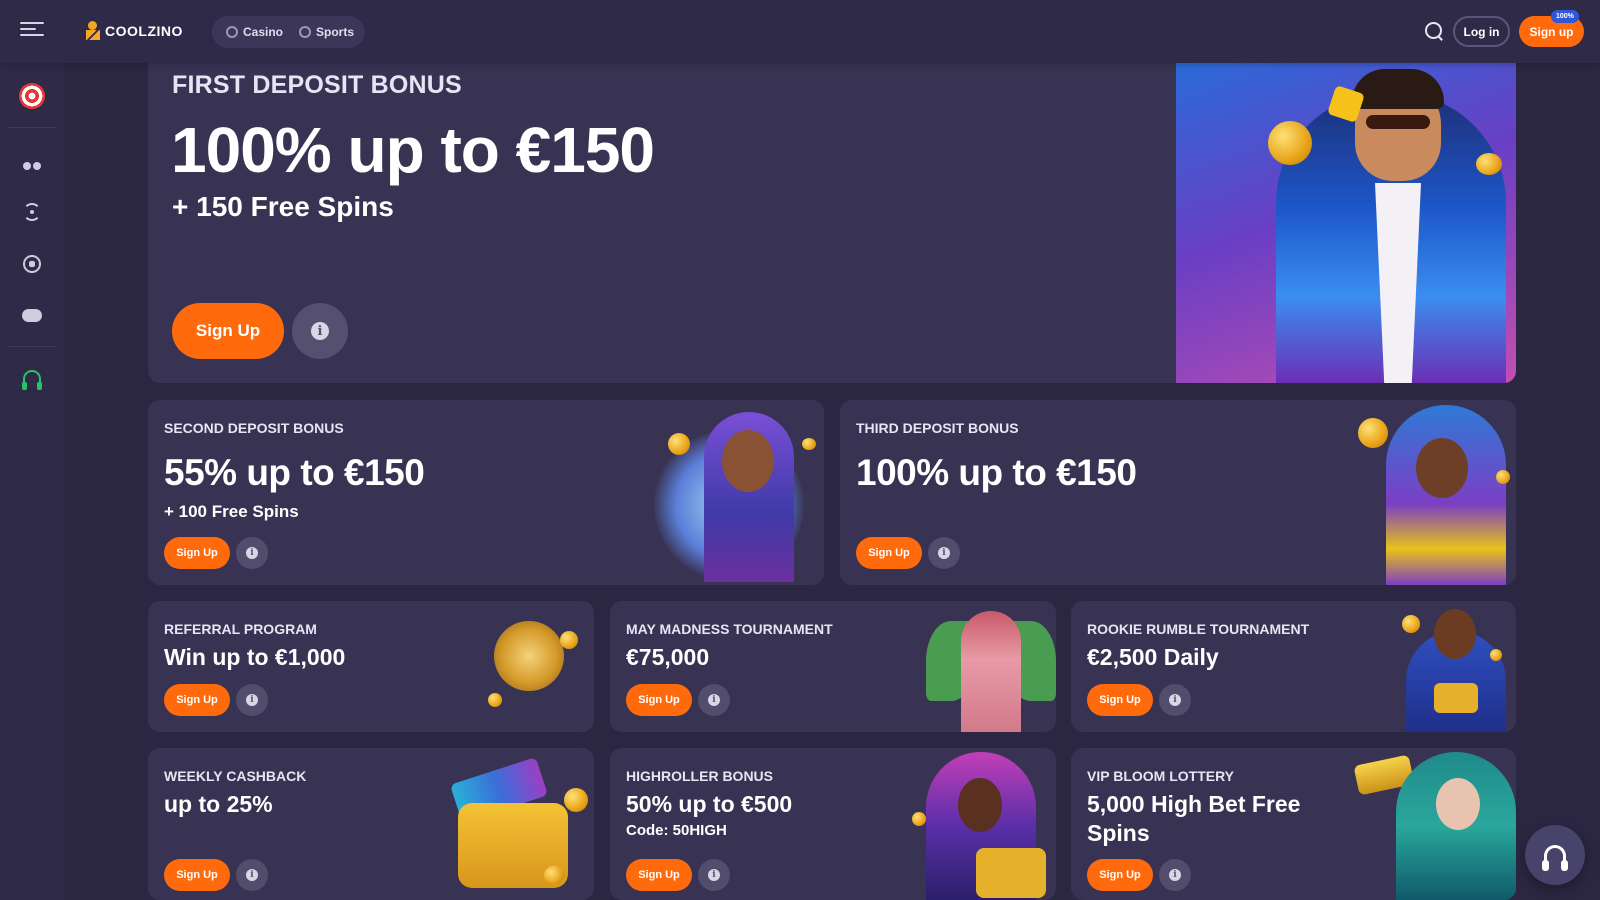 This screenshot has width=1600, height=900. I want to click on support-chat-button, so click(1555, 855).